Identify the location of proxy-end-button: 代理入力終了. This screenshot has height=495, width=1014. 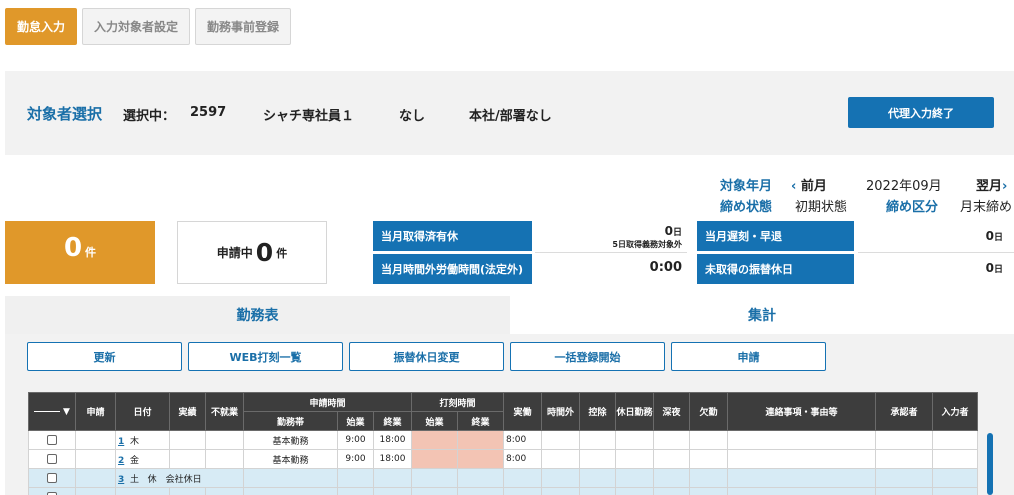
(921, 112).